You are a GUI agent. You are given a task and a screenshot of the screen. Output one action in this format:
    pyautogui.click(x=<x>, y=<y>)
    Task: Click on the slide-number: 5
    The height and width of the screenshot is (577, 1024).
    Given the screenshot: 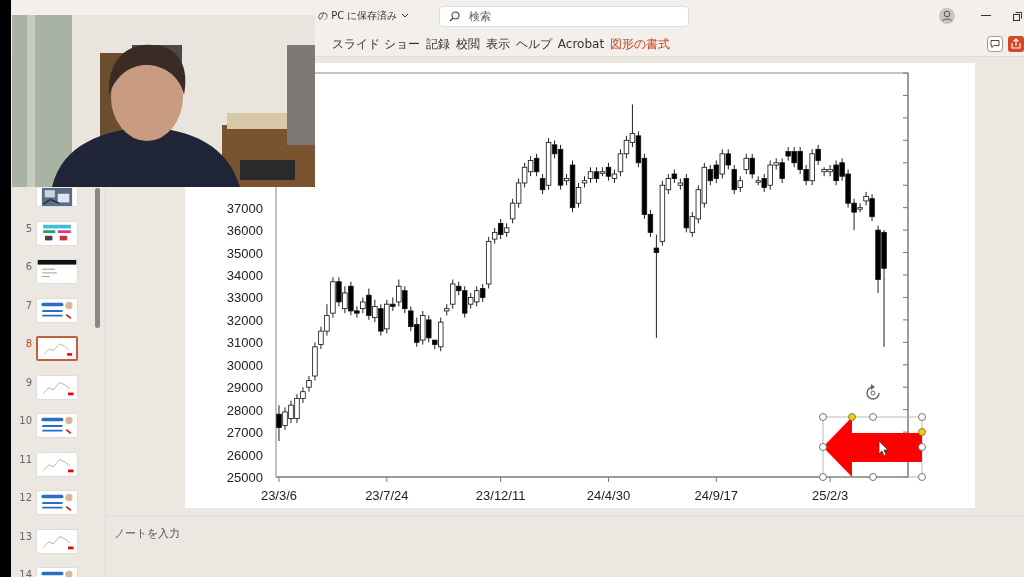 What is the action you would take?
    pyautogui.click(x=28, y=228)
    